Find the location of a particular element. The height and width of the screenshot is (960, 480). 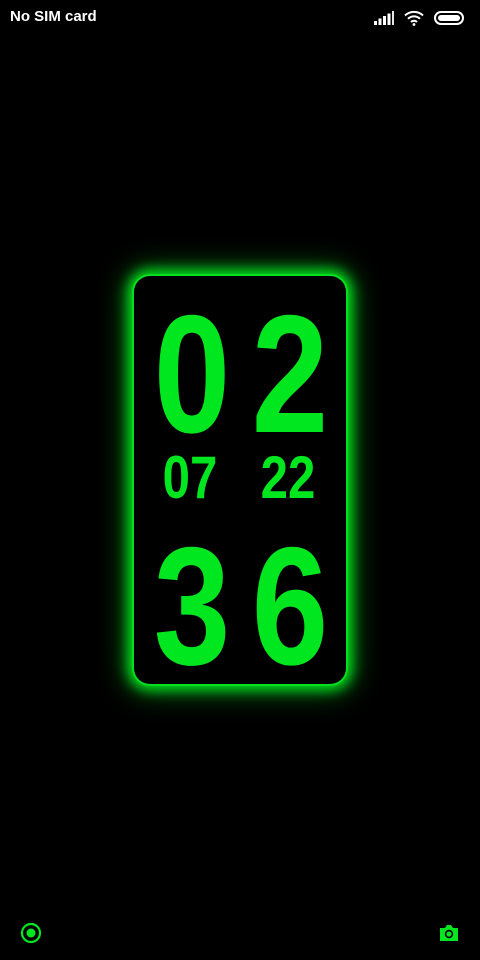

hour-ones-digit: 2 is located at coordinates (290, 374).